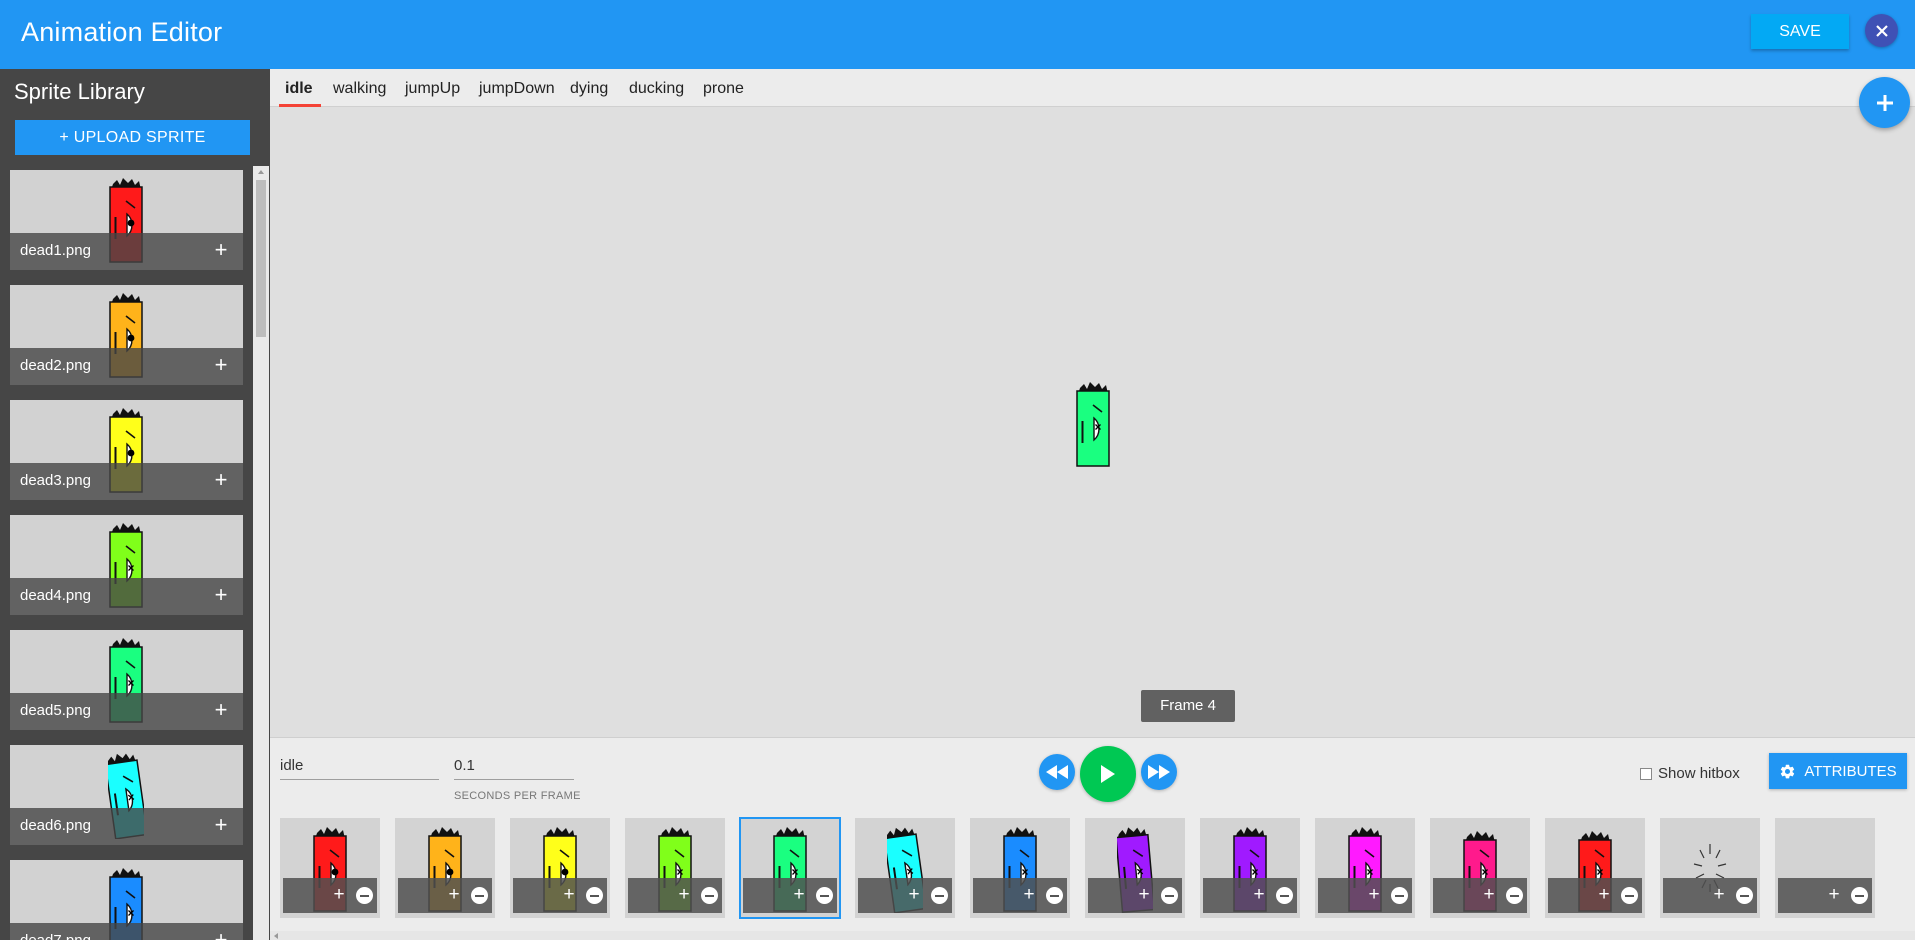 This screenshot has width=1915, height=940. Describe the element at coordinates (132, 137) in the screenshot. I see `upload-sprite-button: + UPLOAD SPRITE` at that location.